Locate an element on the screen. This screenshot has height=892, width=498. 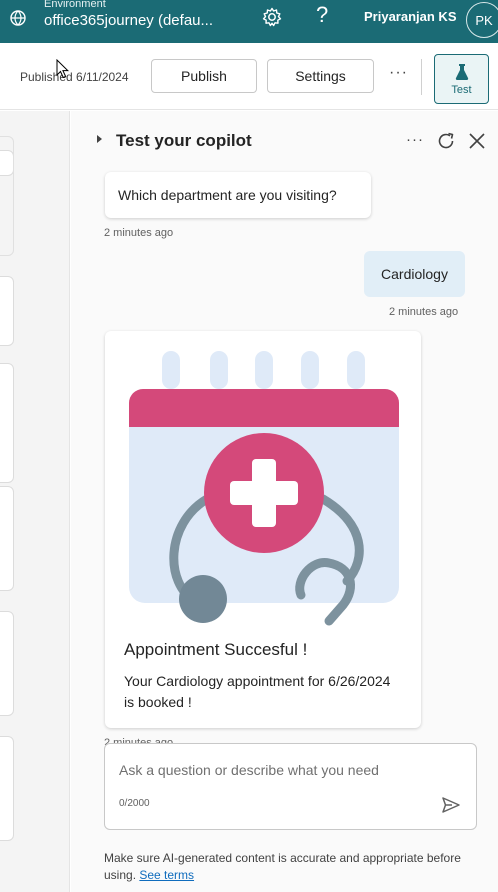
environment-icon is located at coordinates (18, 18).